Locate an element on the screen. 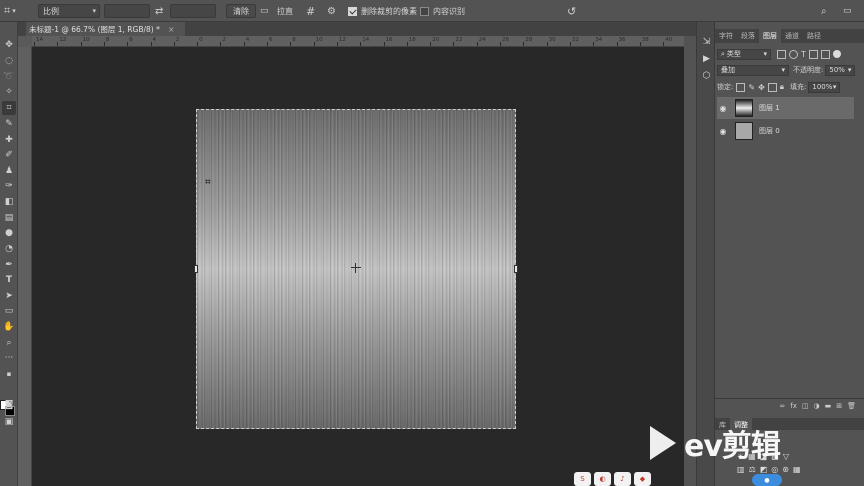 The height and width of the screenshot is (486, 864). layer-filter-row: ⌕ 类型 ▾ T is located at coordinates (789, 54).